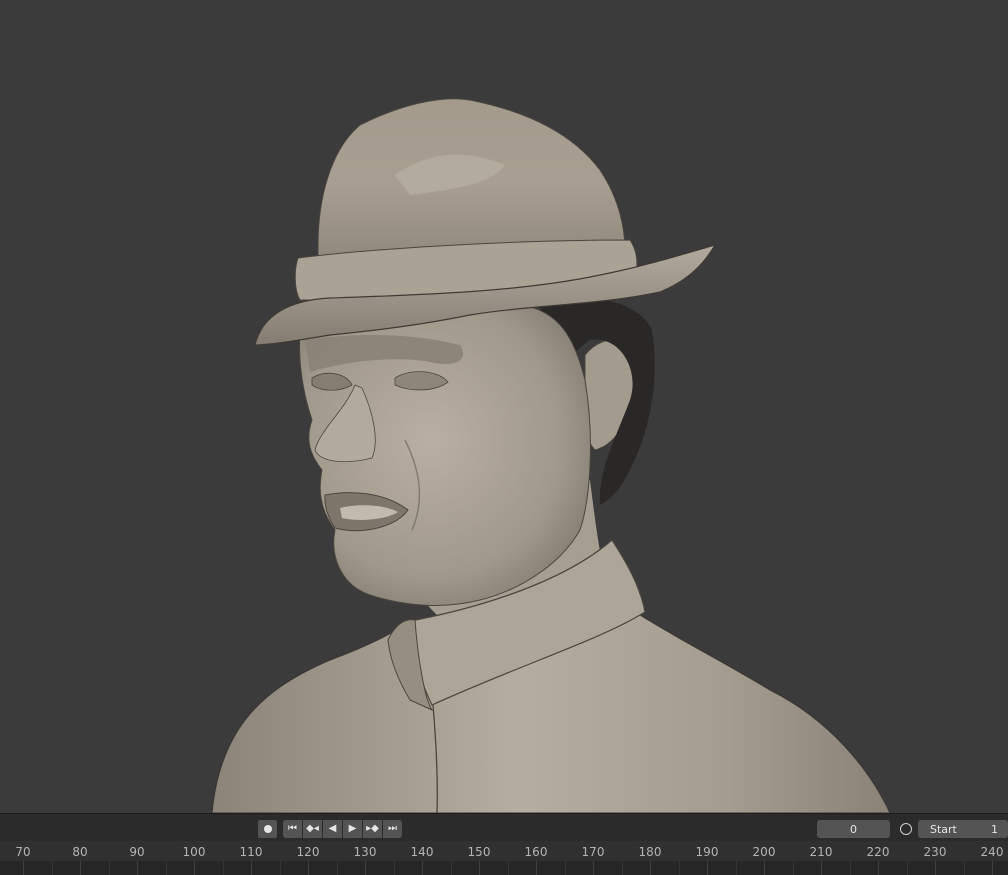 The image size is (1008, 875). What do you see at coordinates (878, 852) in the screenshot?
I see `timeline-tick-label: 220` at bounding box center [878, 852].